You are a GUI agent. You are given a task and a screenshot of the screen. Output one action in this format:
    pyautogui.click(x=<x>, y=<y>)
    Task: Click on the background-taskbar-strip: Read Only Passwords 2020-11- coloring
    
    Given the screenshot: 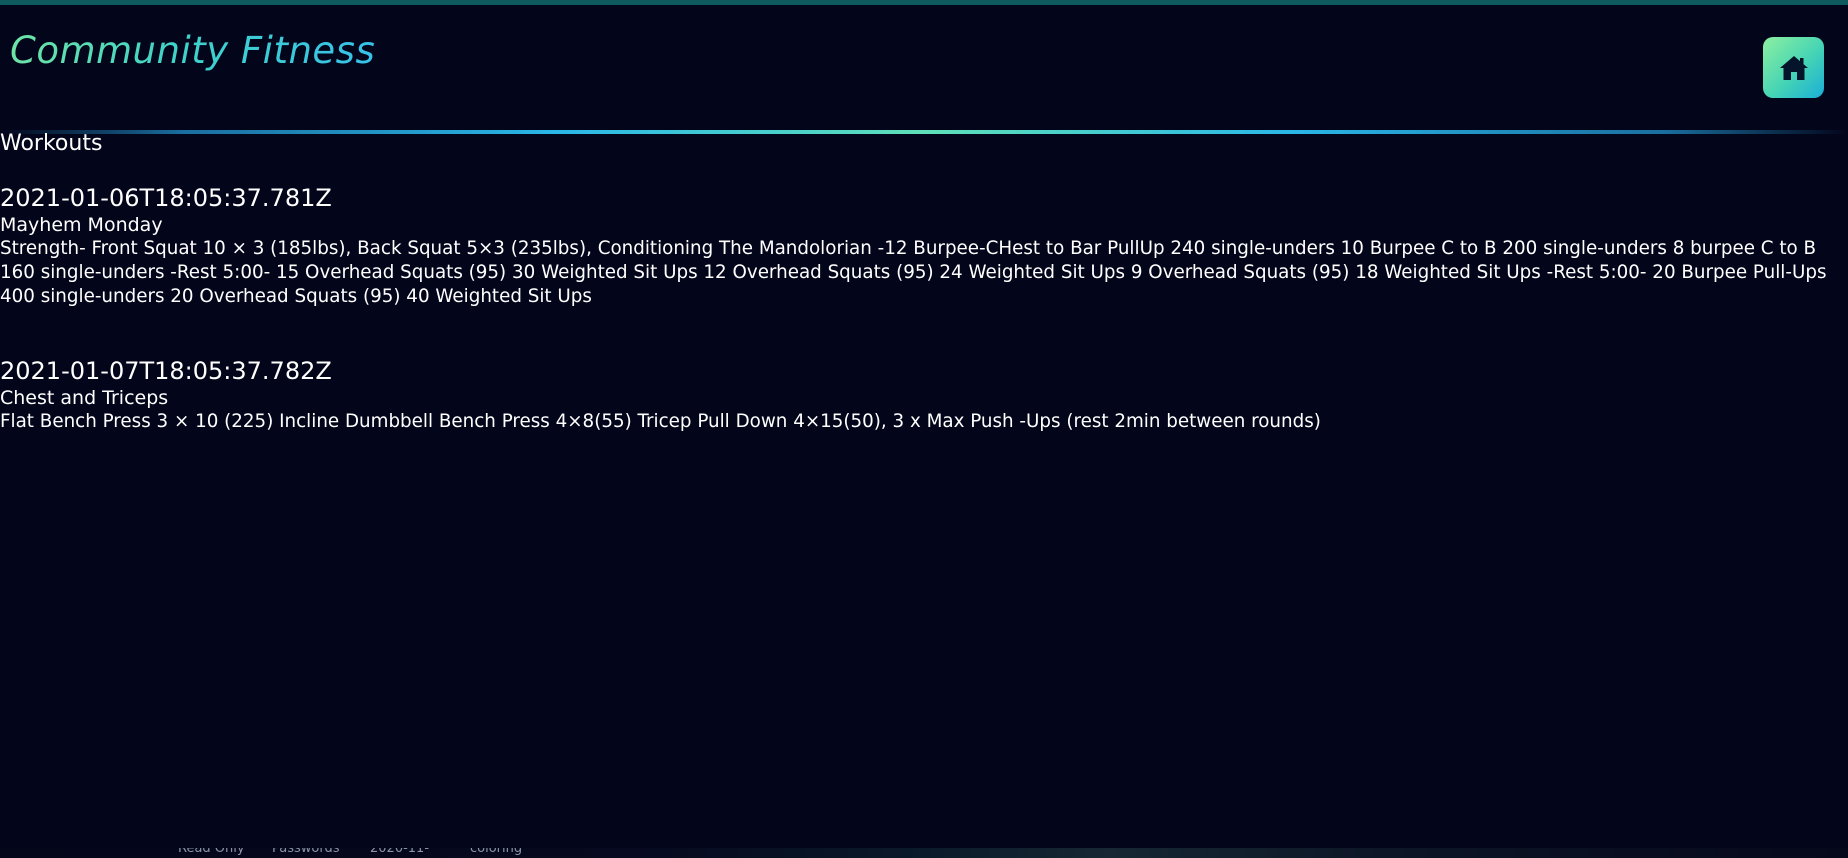 What is the action you would take?
    pyautogui.click(x=924, y=853)
    